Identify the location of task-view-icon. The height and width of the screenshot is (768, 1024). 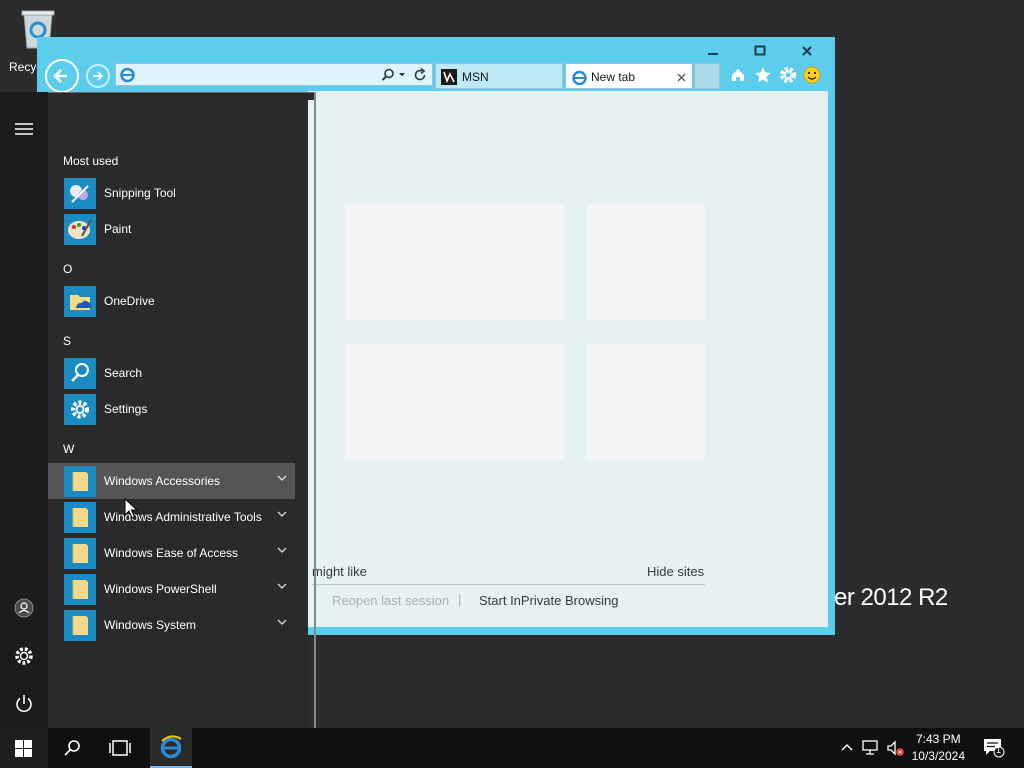
(120, 748).